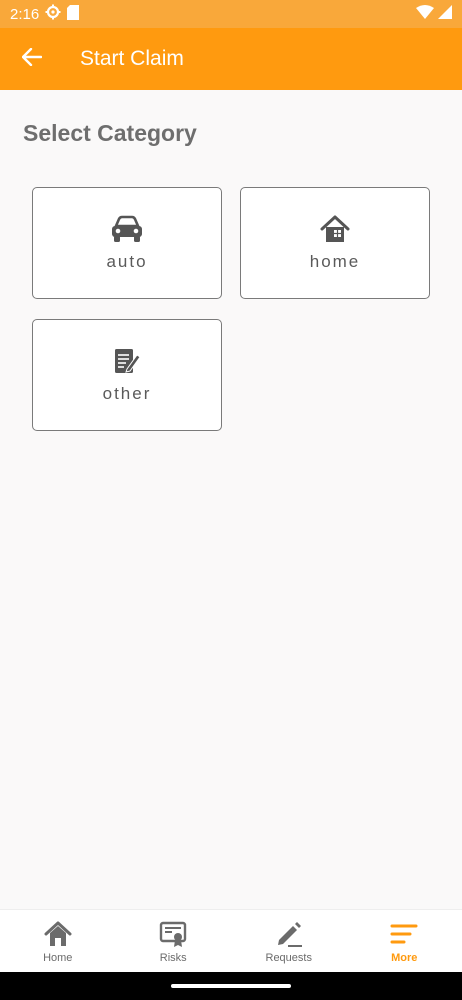  What do you see at coordinates (73, 14) in the screenshot?
I see `sd-card-icon` at bounding box center [73, 14].